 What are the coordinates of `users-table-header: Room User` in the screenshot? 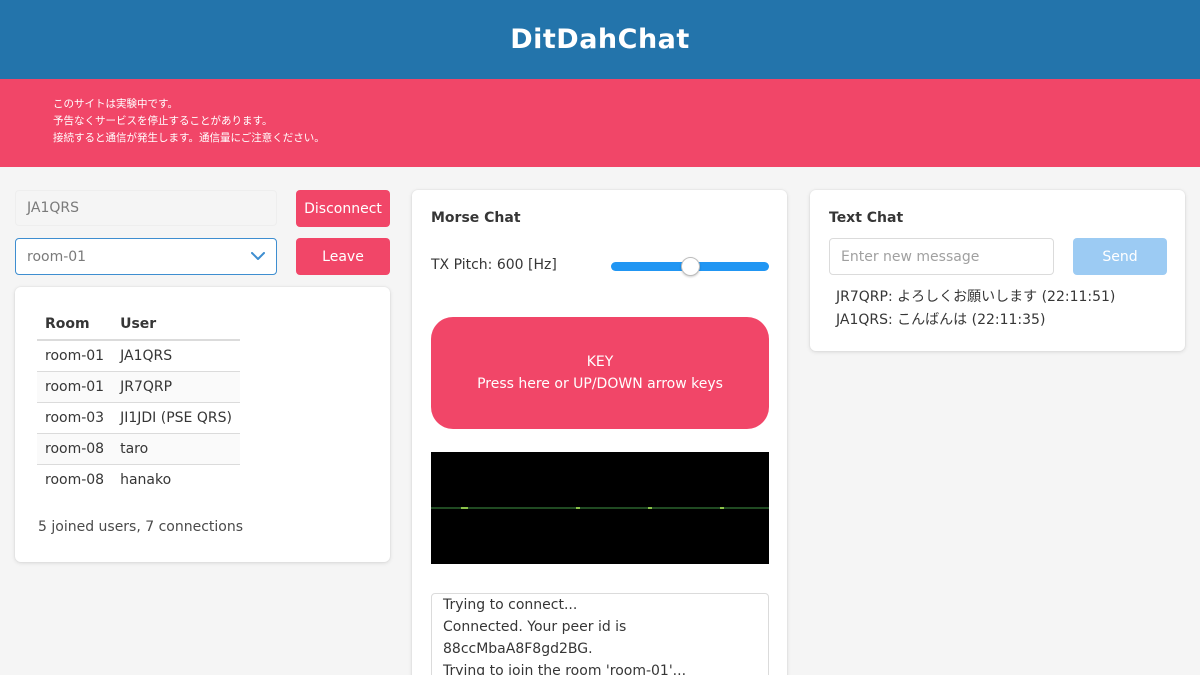 It's located at (138, 324).